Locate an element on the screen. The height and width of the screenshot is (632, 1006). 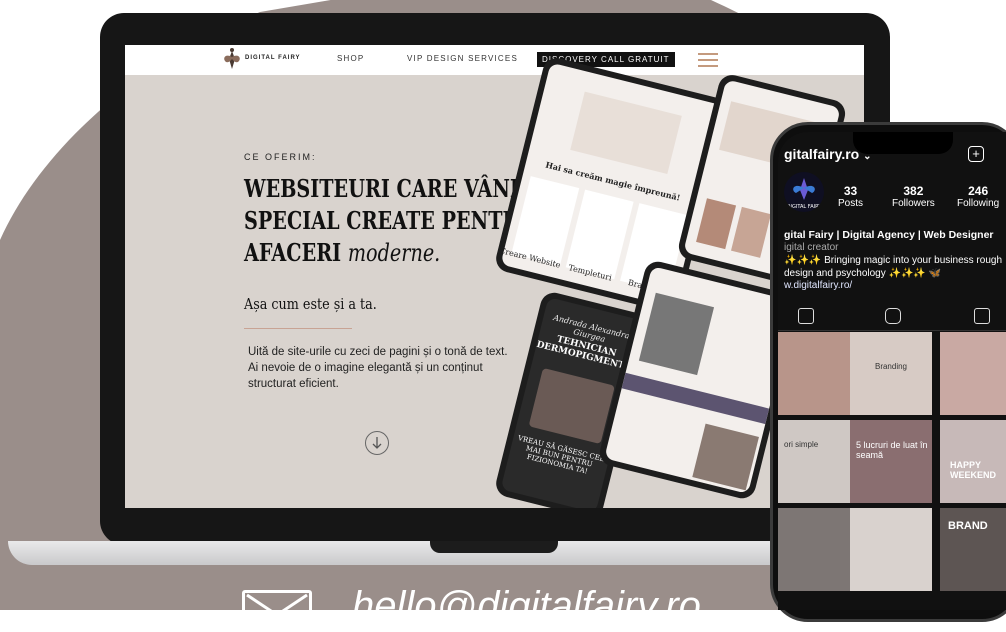
hero-subheadline: Așa cum este și a ta. is located at coordinates (310, 304).